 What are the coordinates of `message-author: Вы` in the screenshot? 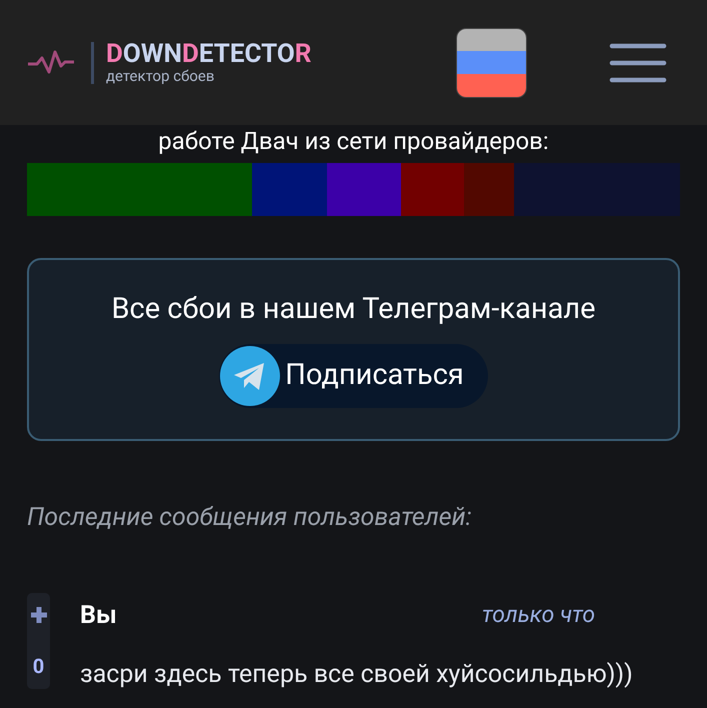 It's located at (99, 616).